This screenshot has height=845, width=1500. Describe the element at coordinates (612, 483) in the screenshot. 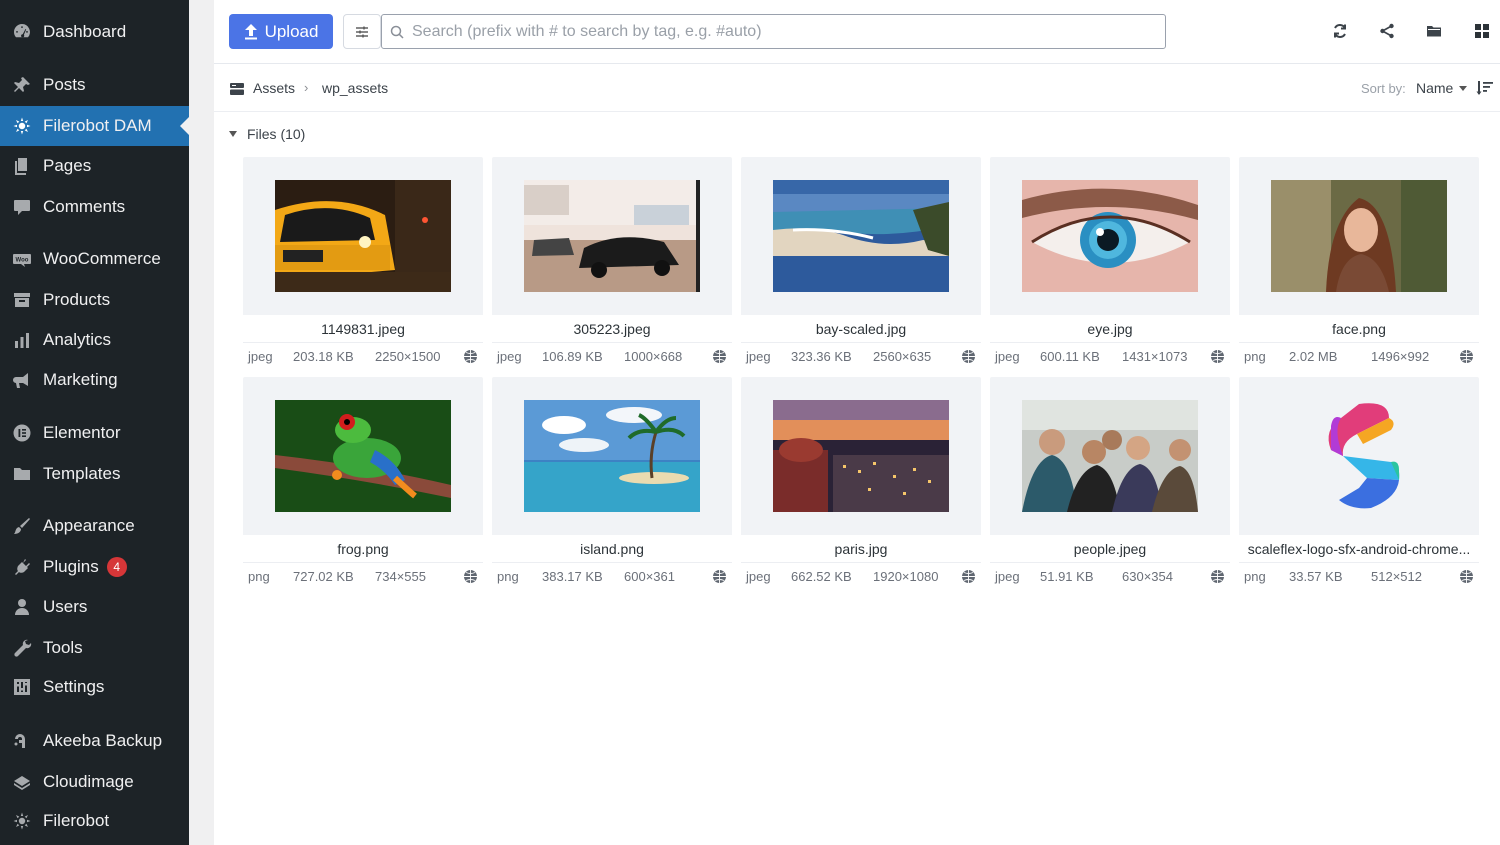

I see `file-card: island.png png 383.17 KB 600×361` at that location.